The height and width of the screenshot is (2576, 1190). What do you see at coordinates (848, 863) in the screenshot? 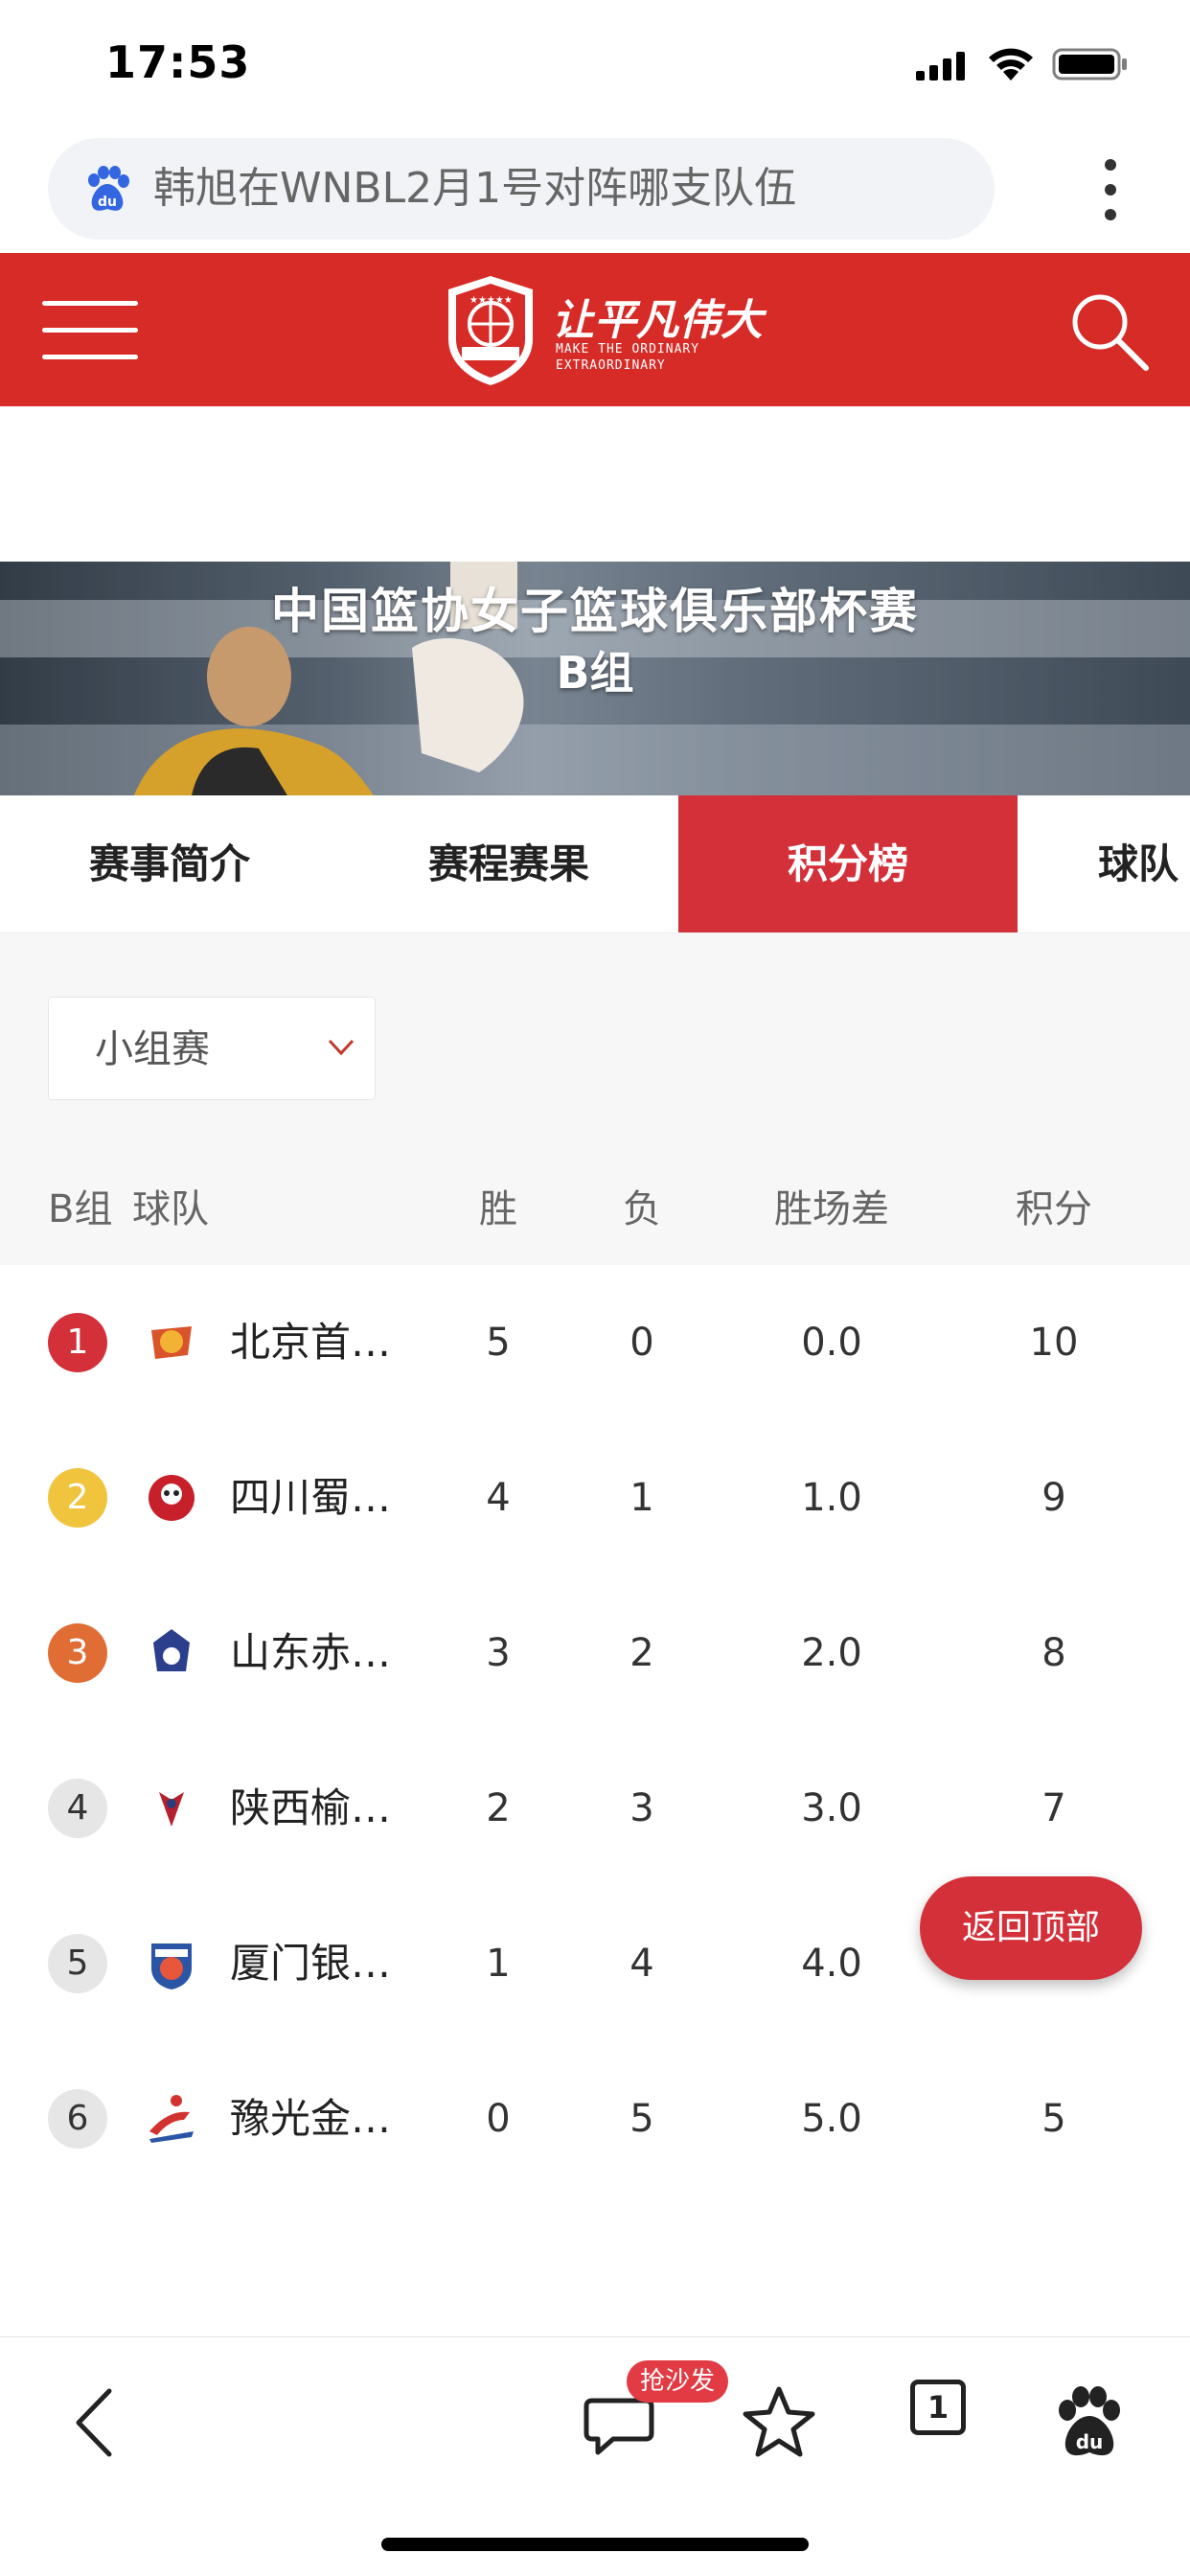
I see `tab-standings: 积分榜` at bounding box center [848, 863].